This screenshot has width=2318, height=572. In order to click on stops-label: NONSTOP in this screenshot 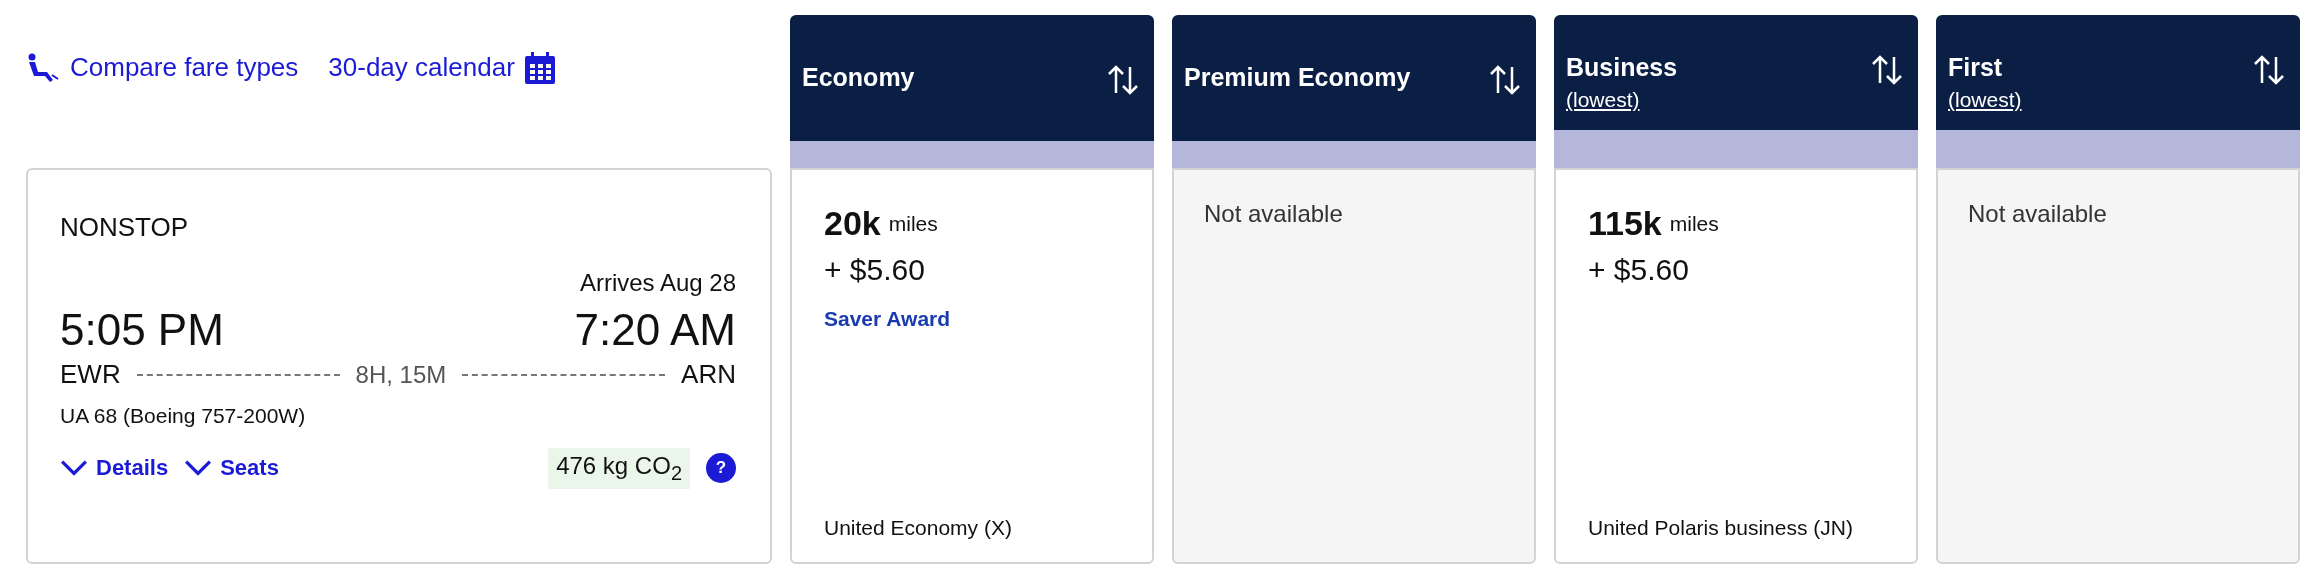, I will do `click(125, 227)`.